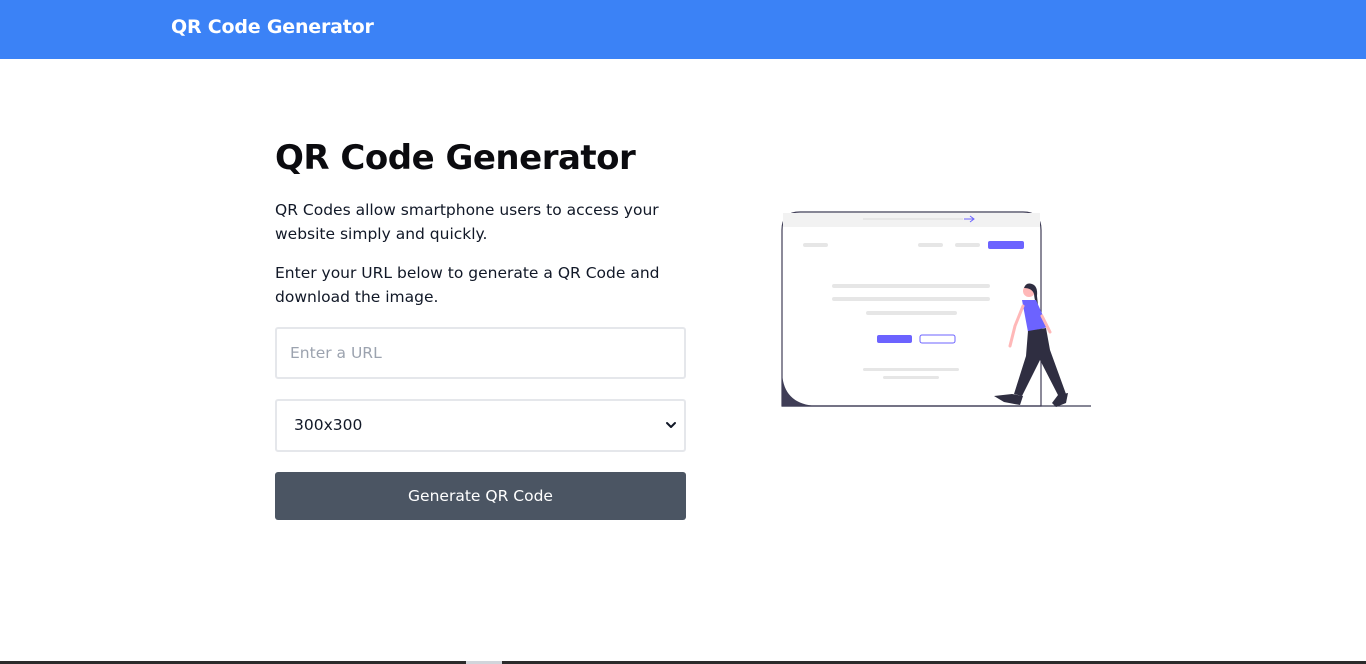 Image resolution: width=1366 pixels, height=664 pixels. Describe the element at coordinates (671, 425) in the screenshot. I see `chevron-down-icon` at that location.